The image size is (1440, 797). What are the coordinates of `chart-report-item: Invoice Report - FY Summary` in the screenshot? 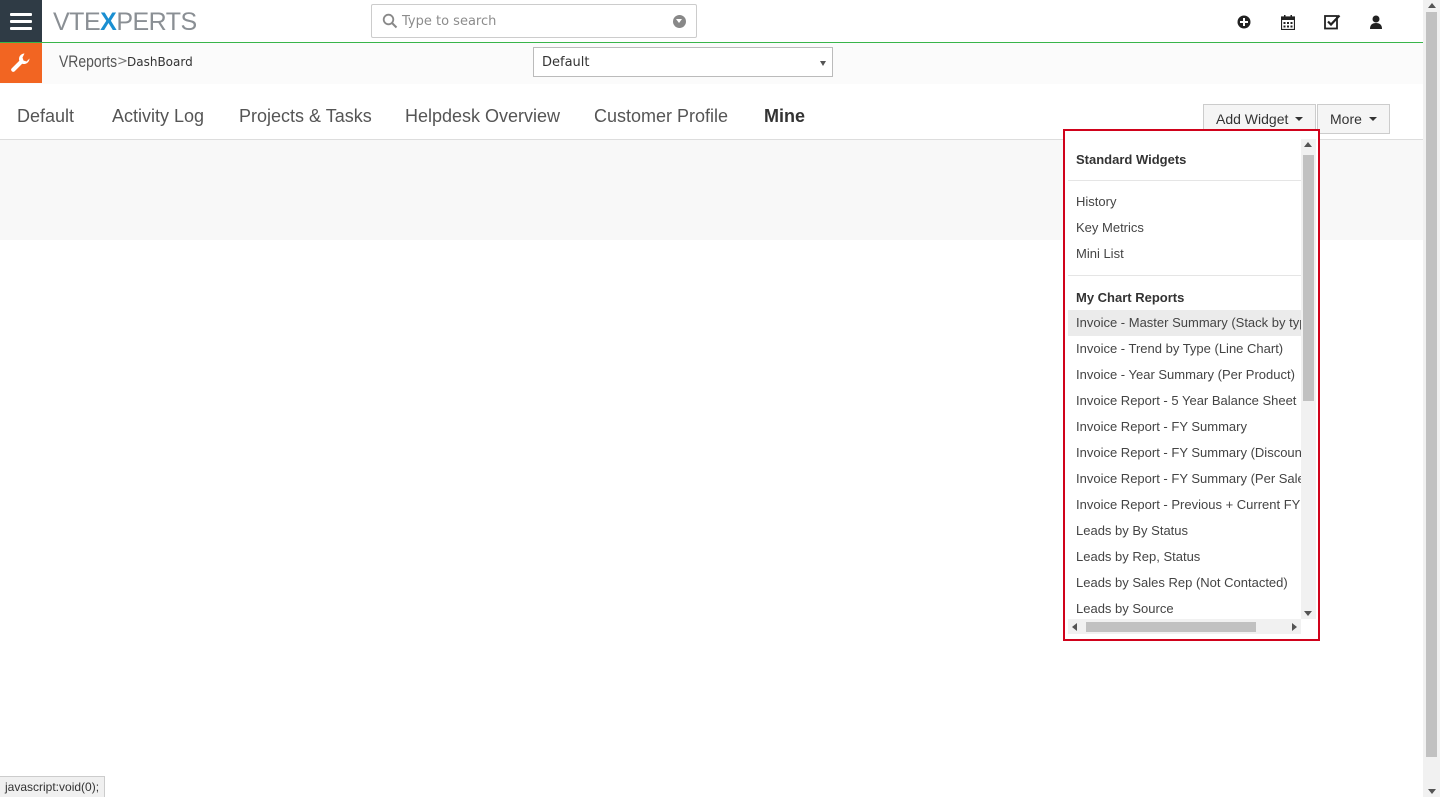 It's located at (1184, 427).